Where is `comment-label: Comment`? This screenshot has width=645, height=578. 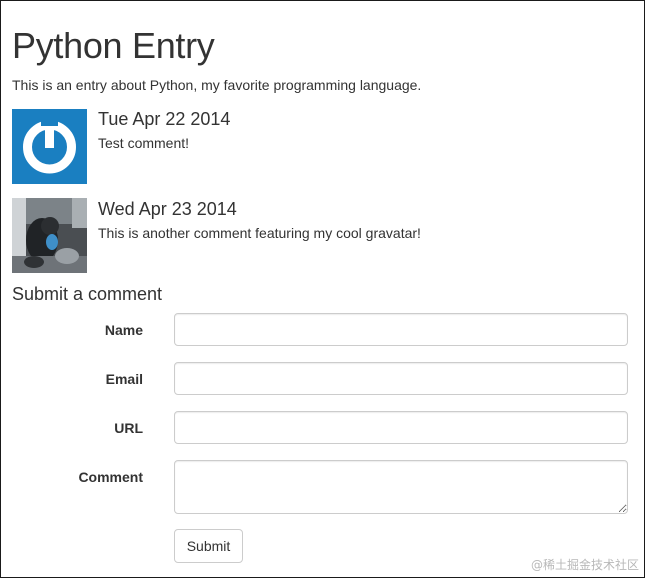
comment-label: Comment is located at coordinates (110, 477).